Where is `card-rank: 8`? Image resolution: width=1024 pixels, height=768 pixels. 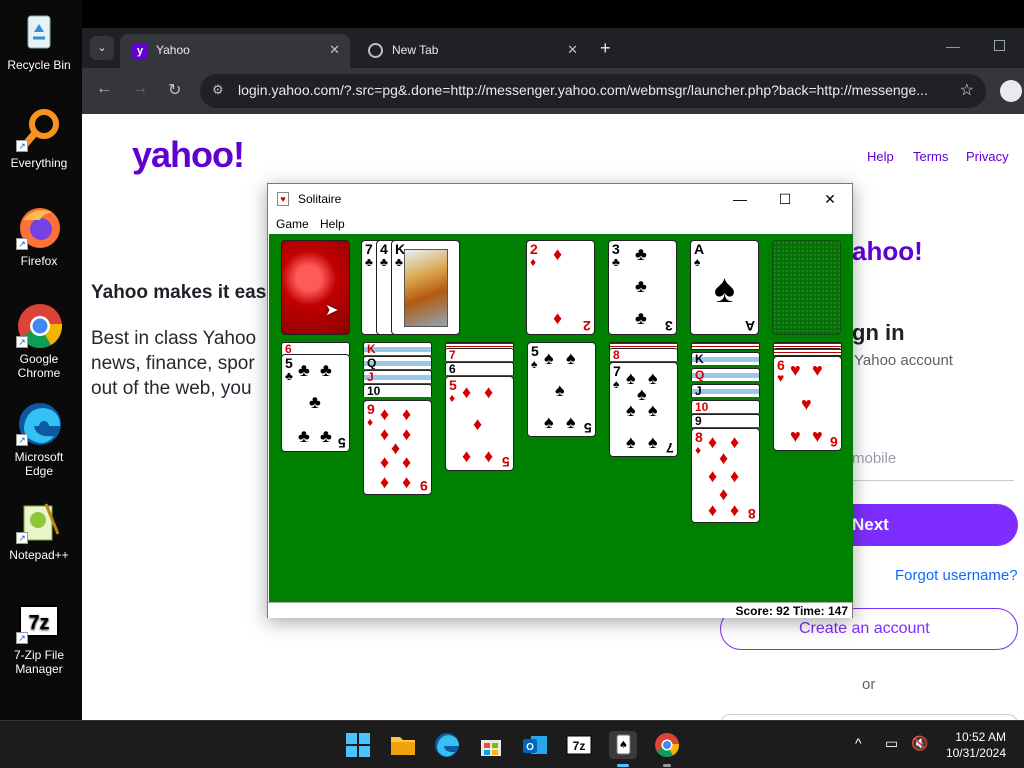
card-rank: 8 is located at coordinates (752, 514).